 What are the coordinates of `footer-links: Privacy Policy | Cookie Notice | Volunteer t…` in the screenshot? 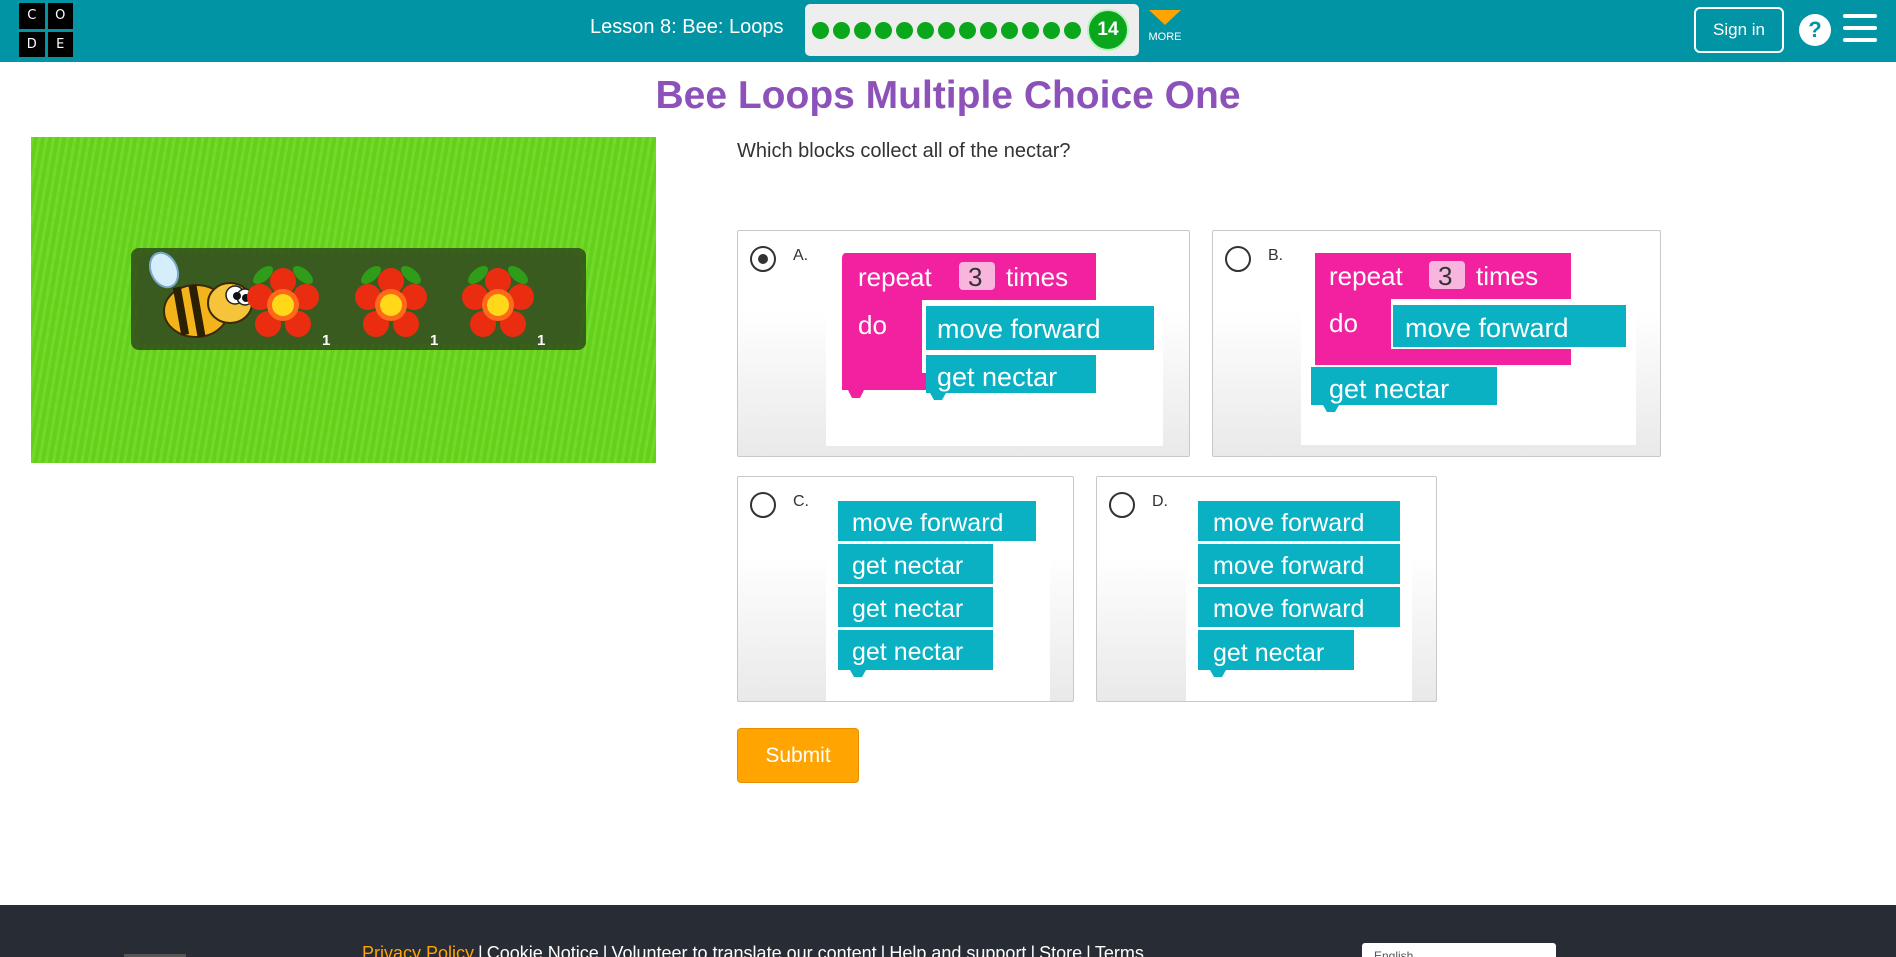 It's located at (753, 950).